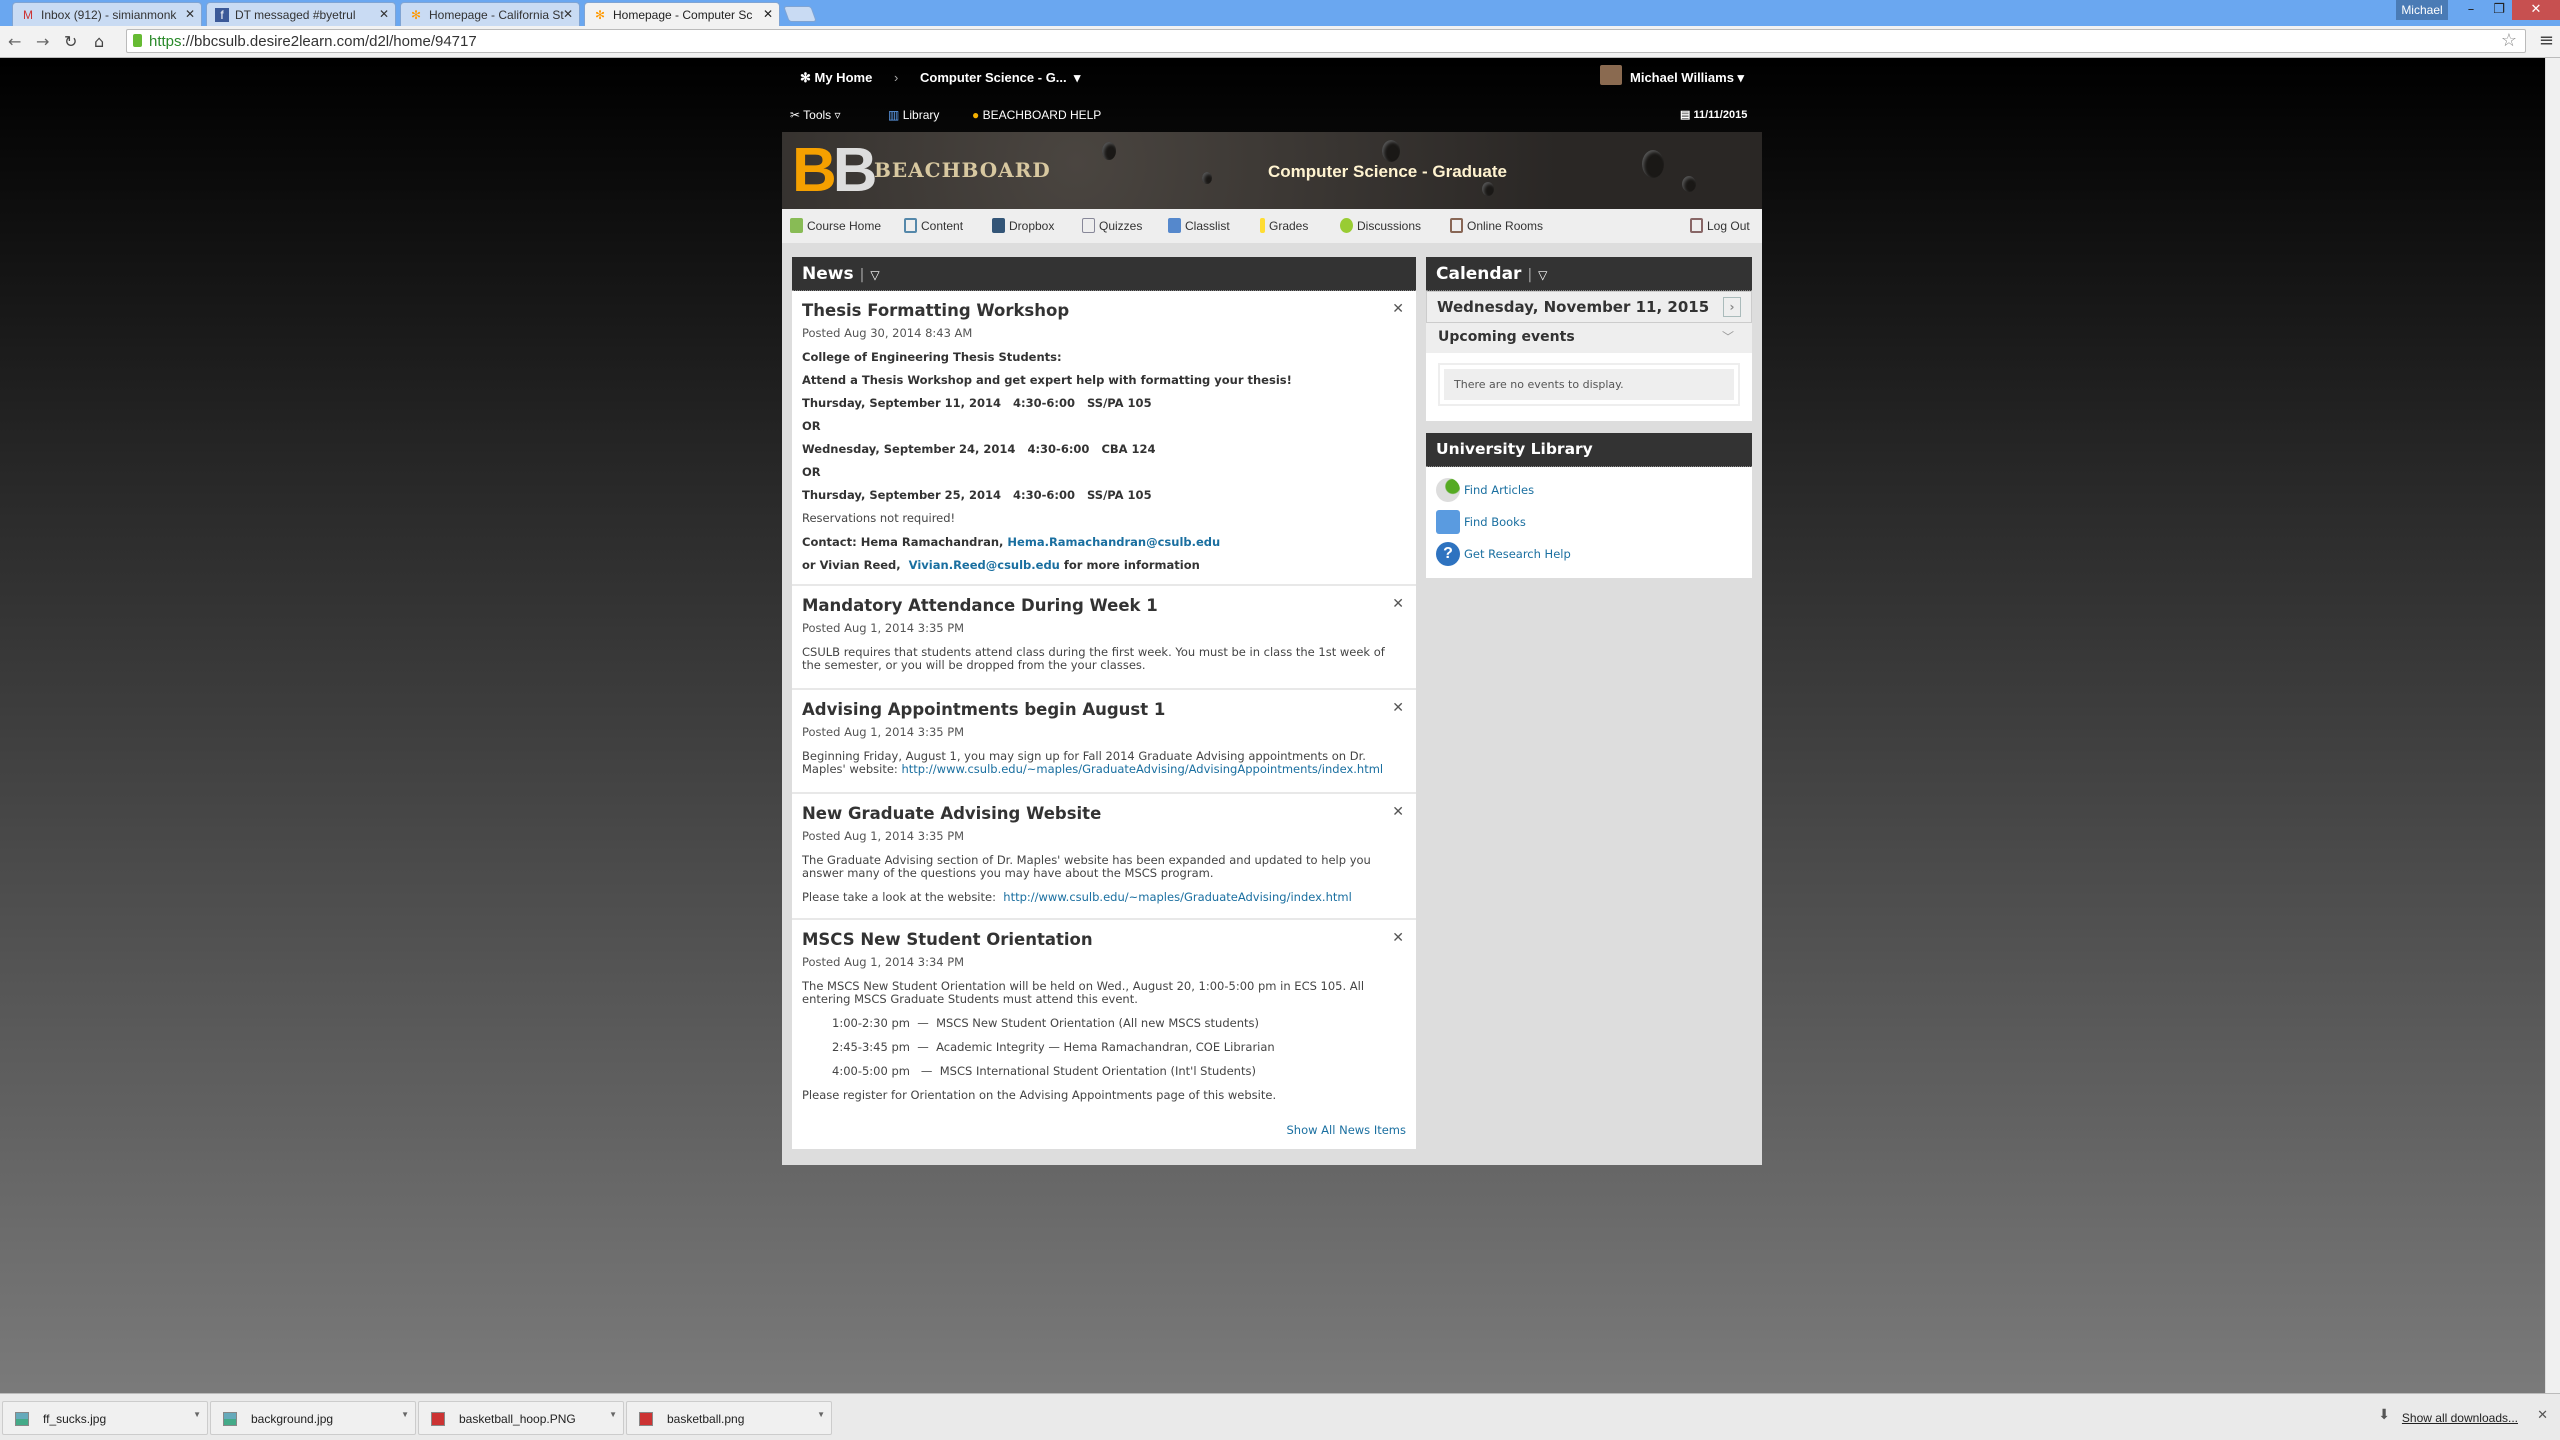 The width and height of the screenshot is (2560, 1440). I want to click on quizzes-icon, so click(1088, 225).